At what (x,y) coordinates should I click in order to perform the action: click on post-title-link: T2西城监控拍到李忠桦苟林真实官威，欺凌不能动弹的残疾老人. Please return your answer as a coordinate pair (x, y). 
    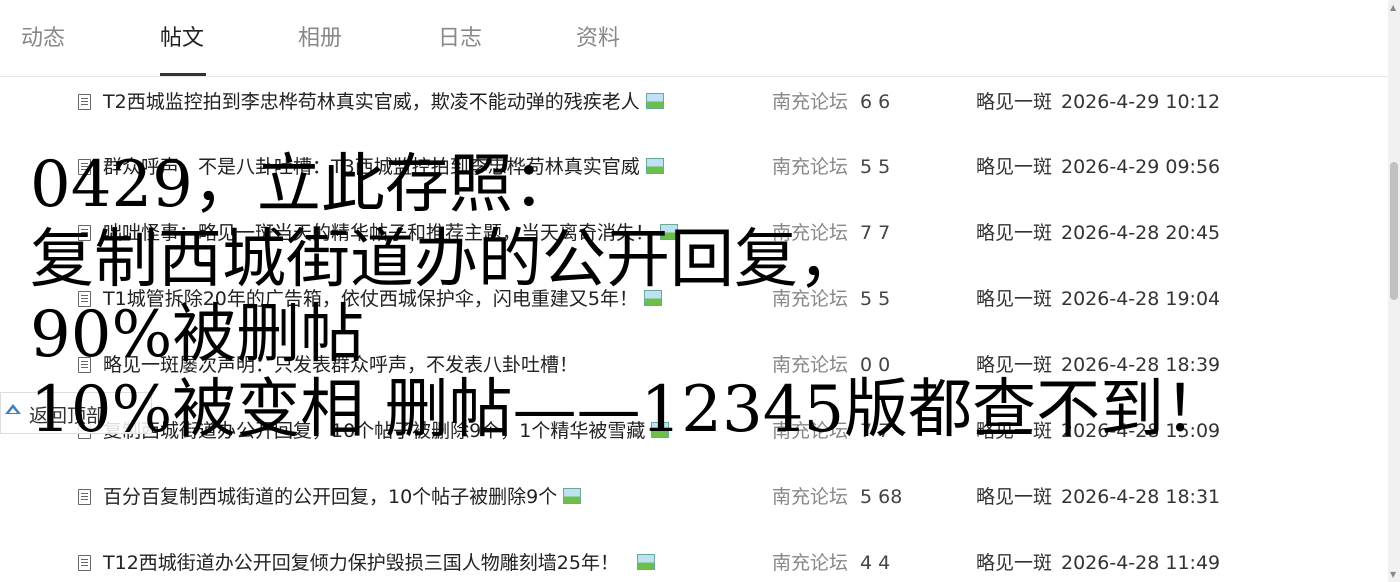
    Looking at the image, I should click on (383, 102).